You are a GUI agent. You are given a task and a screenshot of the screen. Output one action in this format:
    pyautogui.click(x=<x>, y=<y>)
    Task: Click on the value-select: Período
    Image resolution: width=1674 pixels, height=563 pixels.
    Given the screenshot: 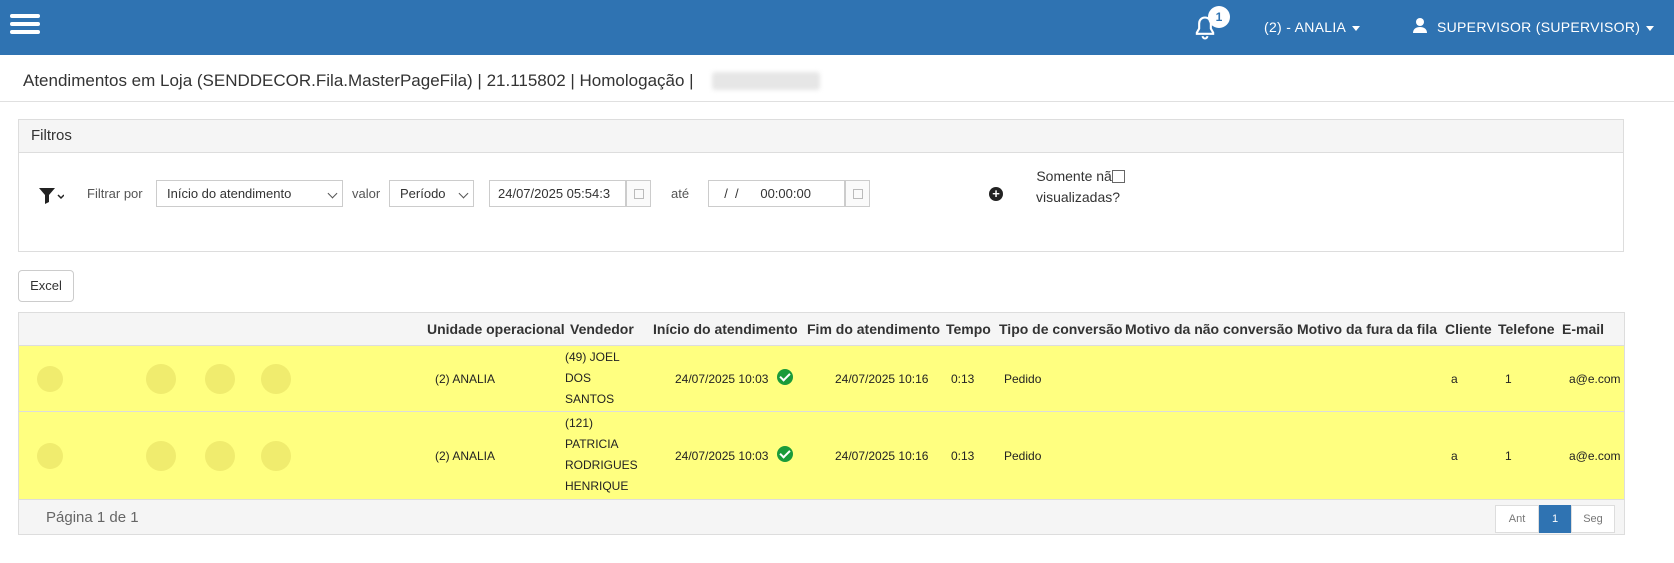 What is the action you would take?
    pyautogui.click(x=431, y=193)
    